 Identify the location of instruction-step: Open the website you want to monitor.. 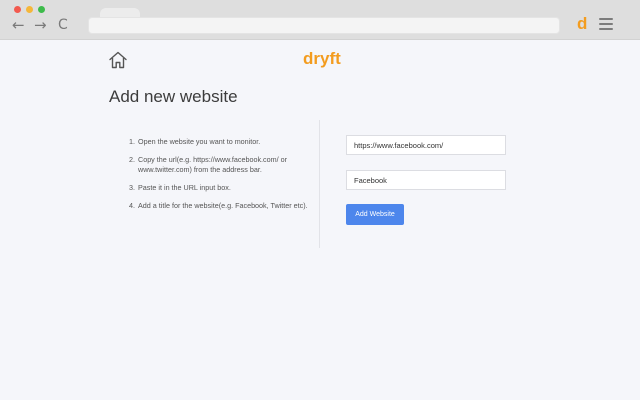
(231, 142).